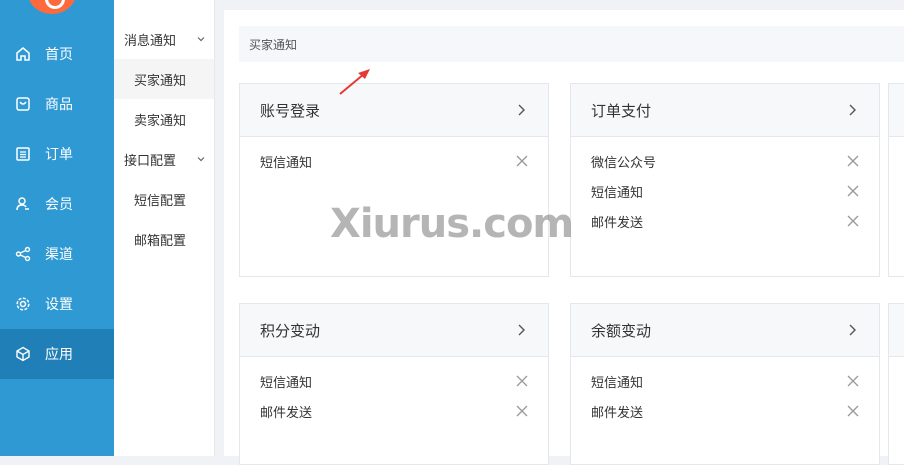 This screenshot has width=904, height=465. I want to click on sidebar-item-orders: 订单, so click(57, 154).